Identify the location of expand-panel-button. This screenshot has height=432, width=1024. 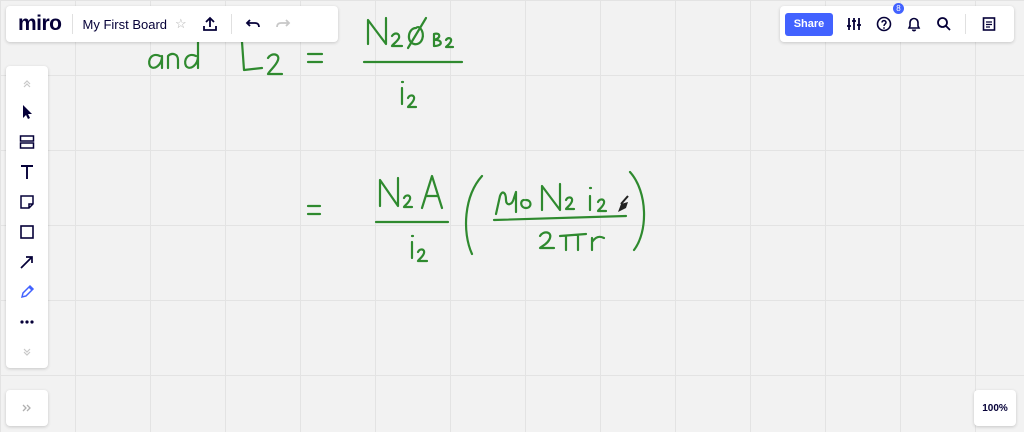
(27, 408).